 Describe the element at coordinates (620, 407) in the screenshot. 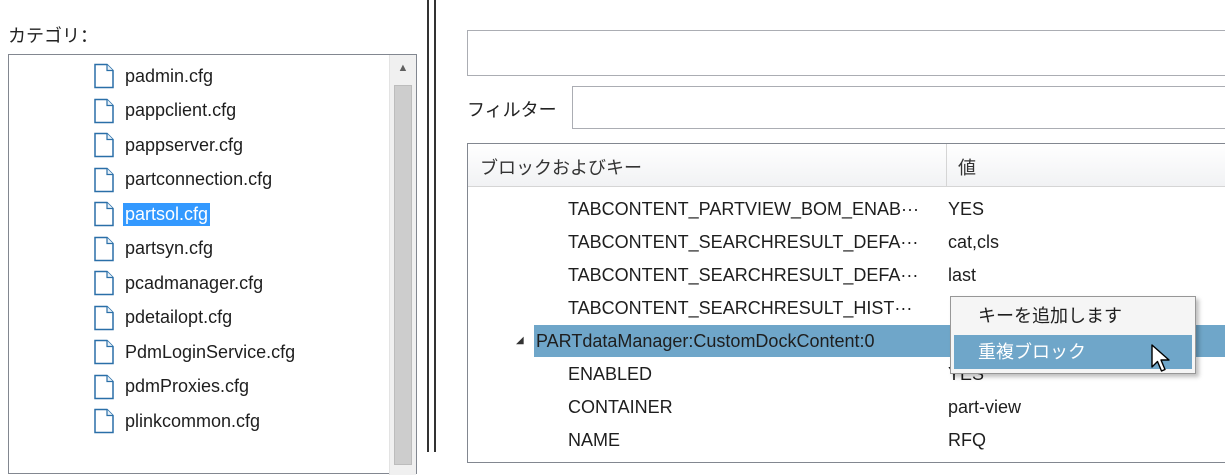

I see `grid-key: CONTAINER` at that location.